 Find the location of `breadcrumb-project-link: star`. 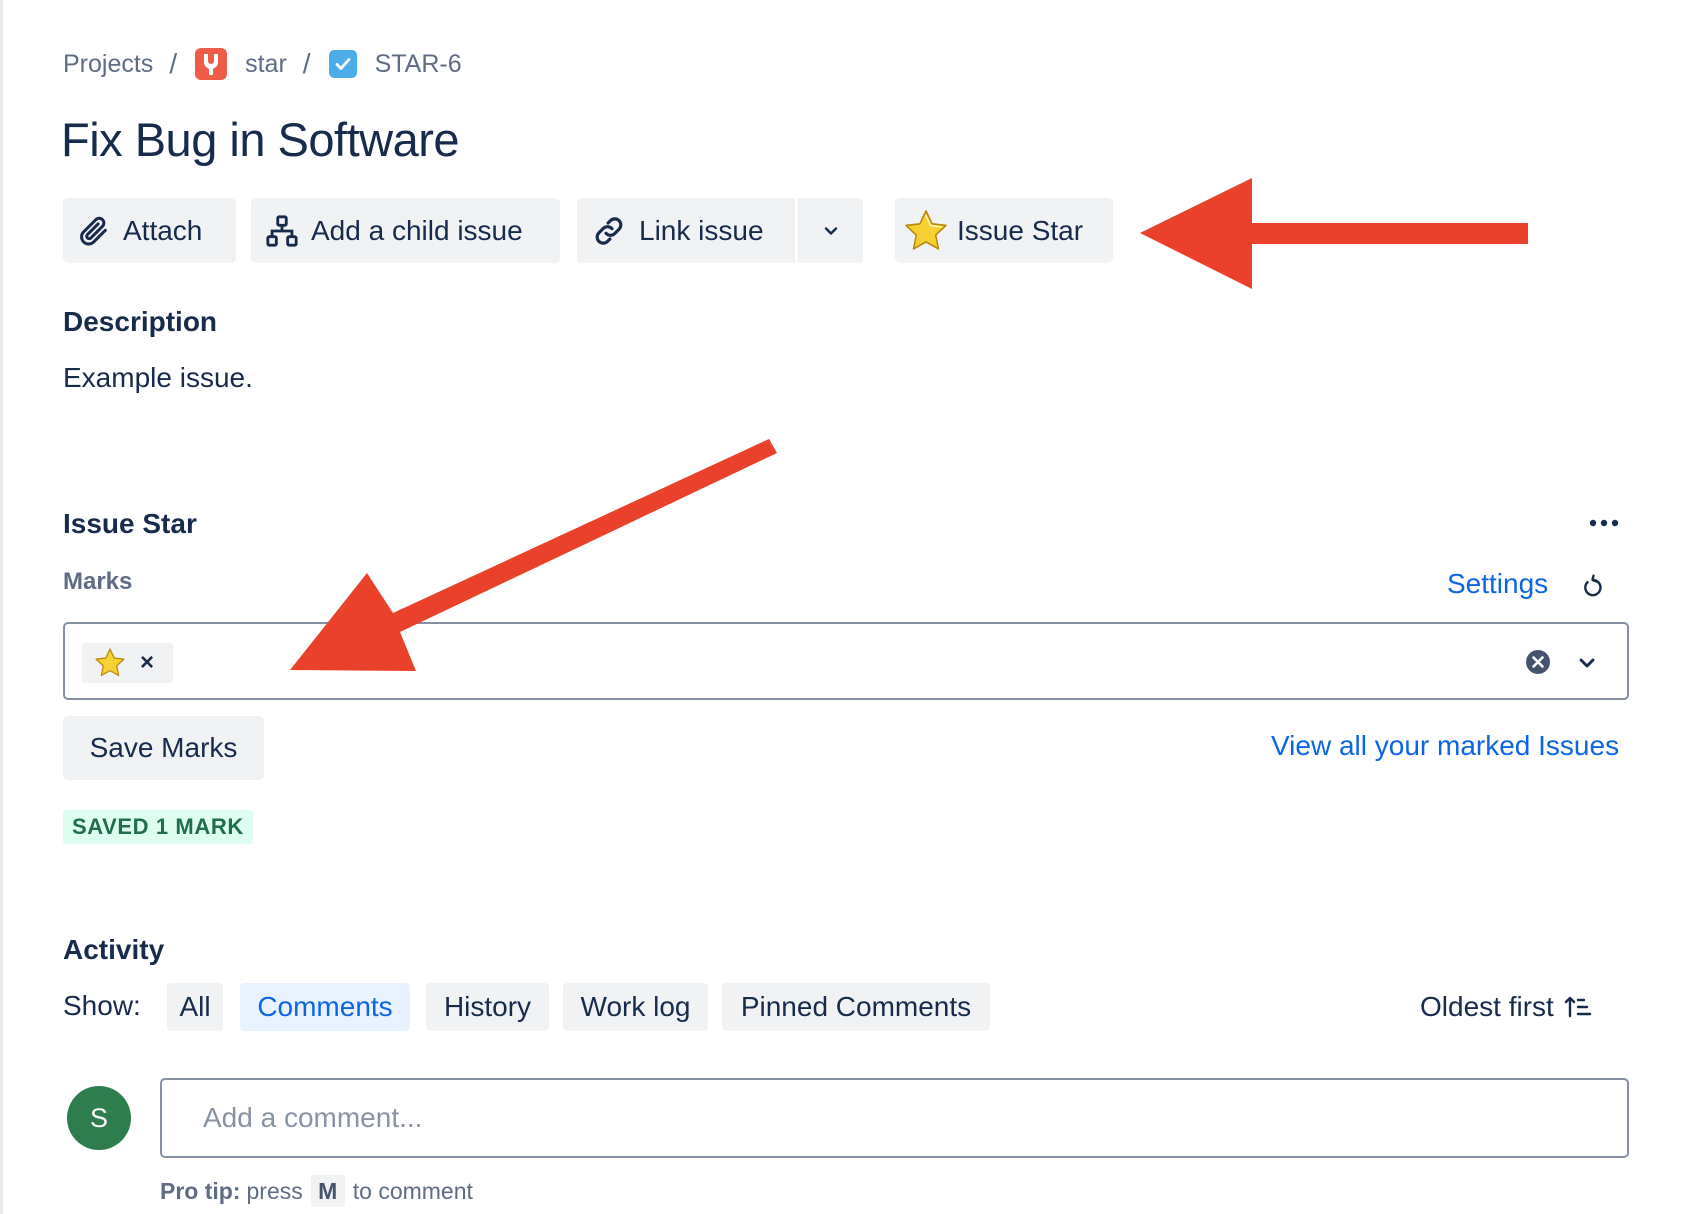

breadcrumb-project-link: star is located at coordinates (266, 64).